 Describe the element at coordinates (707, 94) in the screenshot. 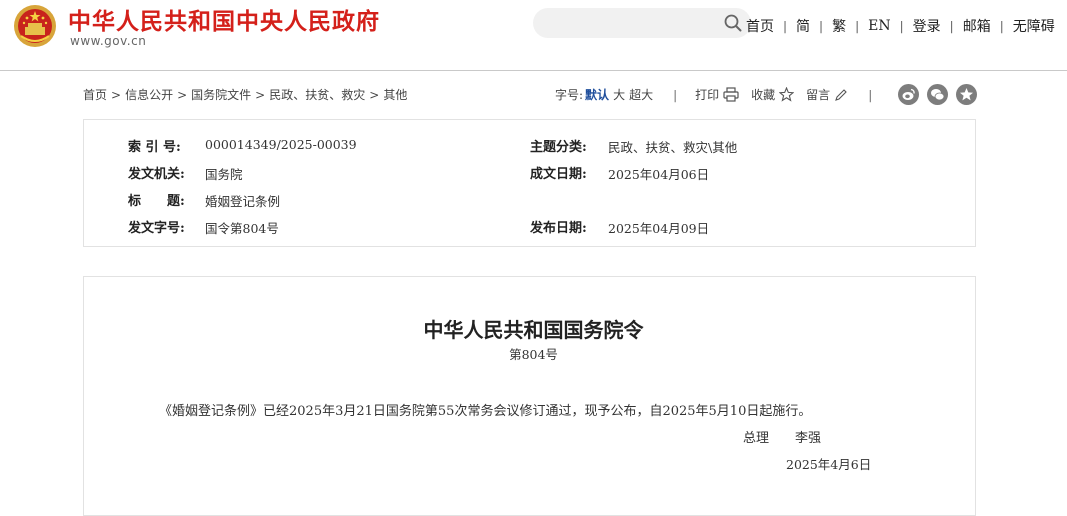

I see `print-button: 打印` at that location.